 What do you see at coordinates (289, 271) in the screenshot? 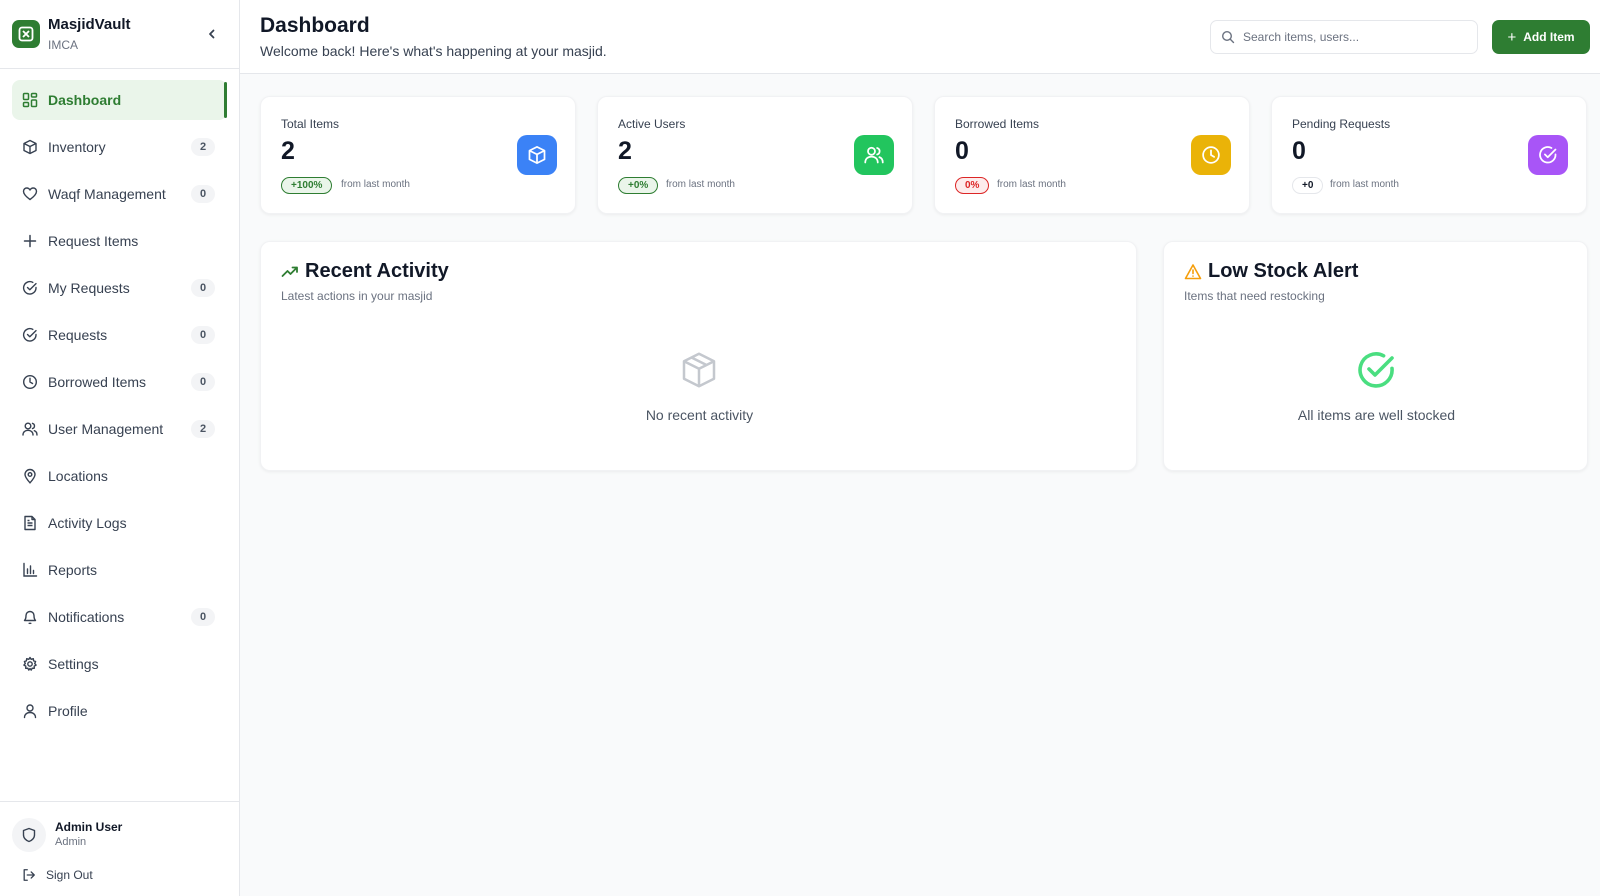
I see `trending-up-icon` at bounding box center [289, 271].